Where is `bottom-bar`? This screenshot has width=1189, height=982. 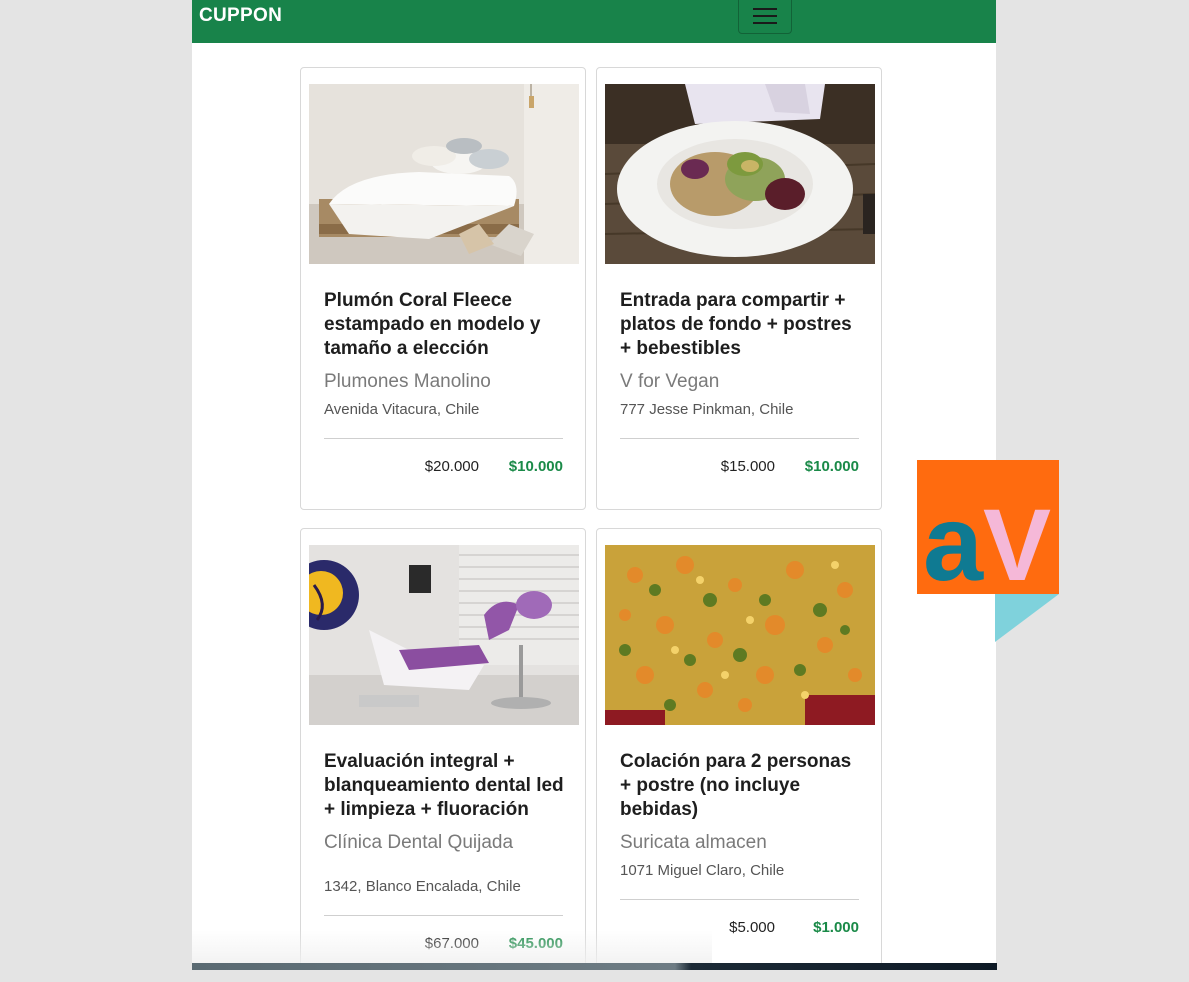 bottom-bar is located at coordinates (594, 966).